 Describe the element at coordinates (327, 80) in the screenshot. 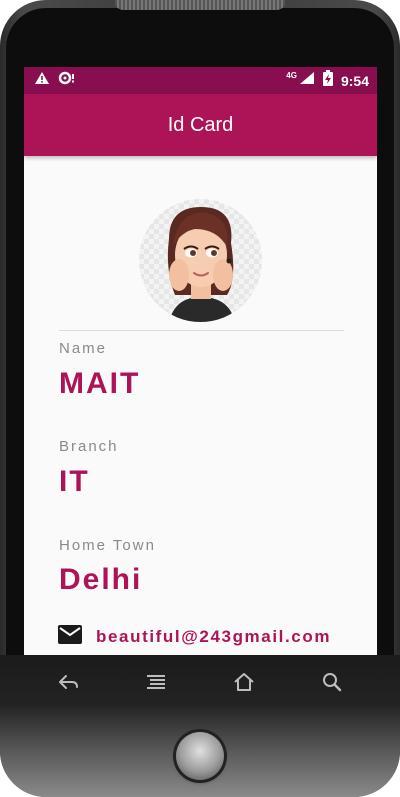

I see `battery-charging-icon` at that location.